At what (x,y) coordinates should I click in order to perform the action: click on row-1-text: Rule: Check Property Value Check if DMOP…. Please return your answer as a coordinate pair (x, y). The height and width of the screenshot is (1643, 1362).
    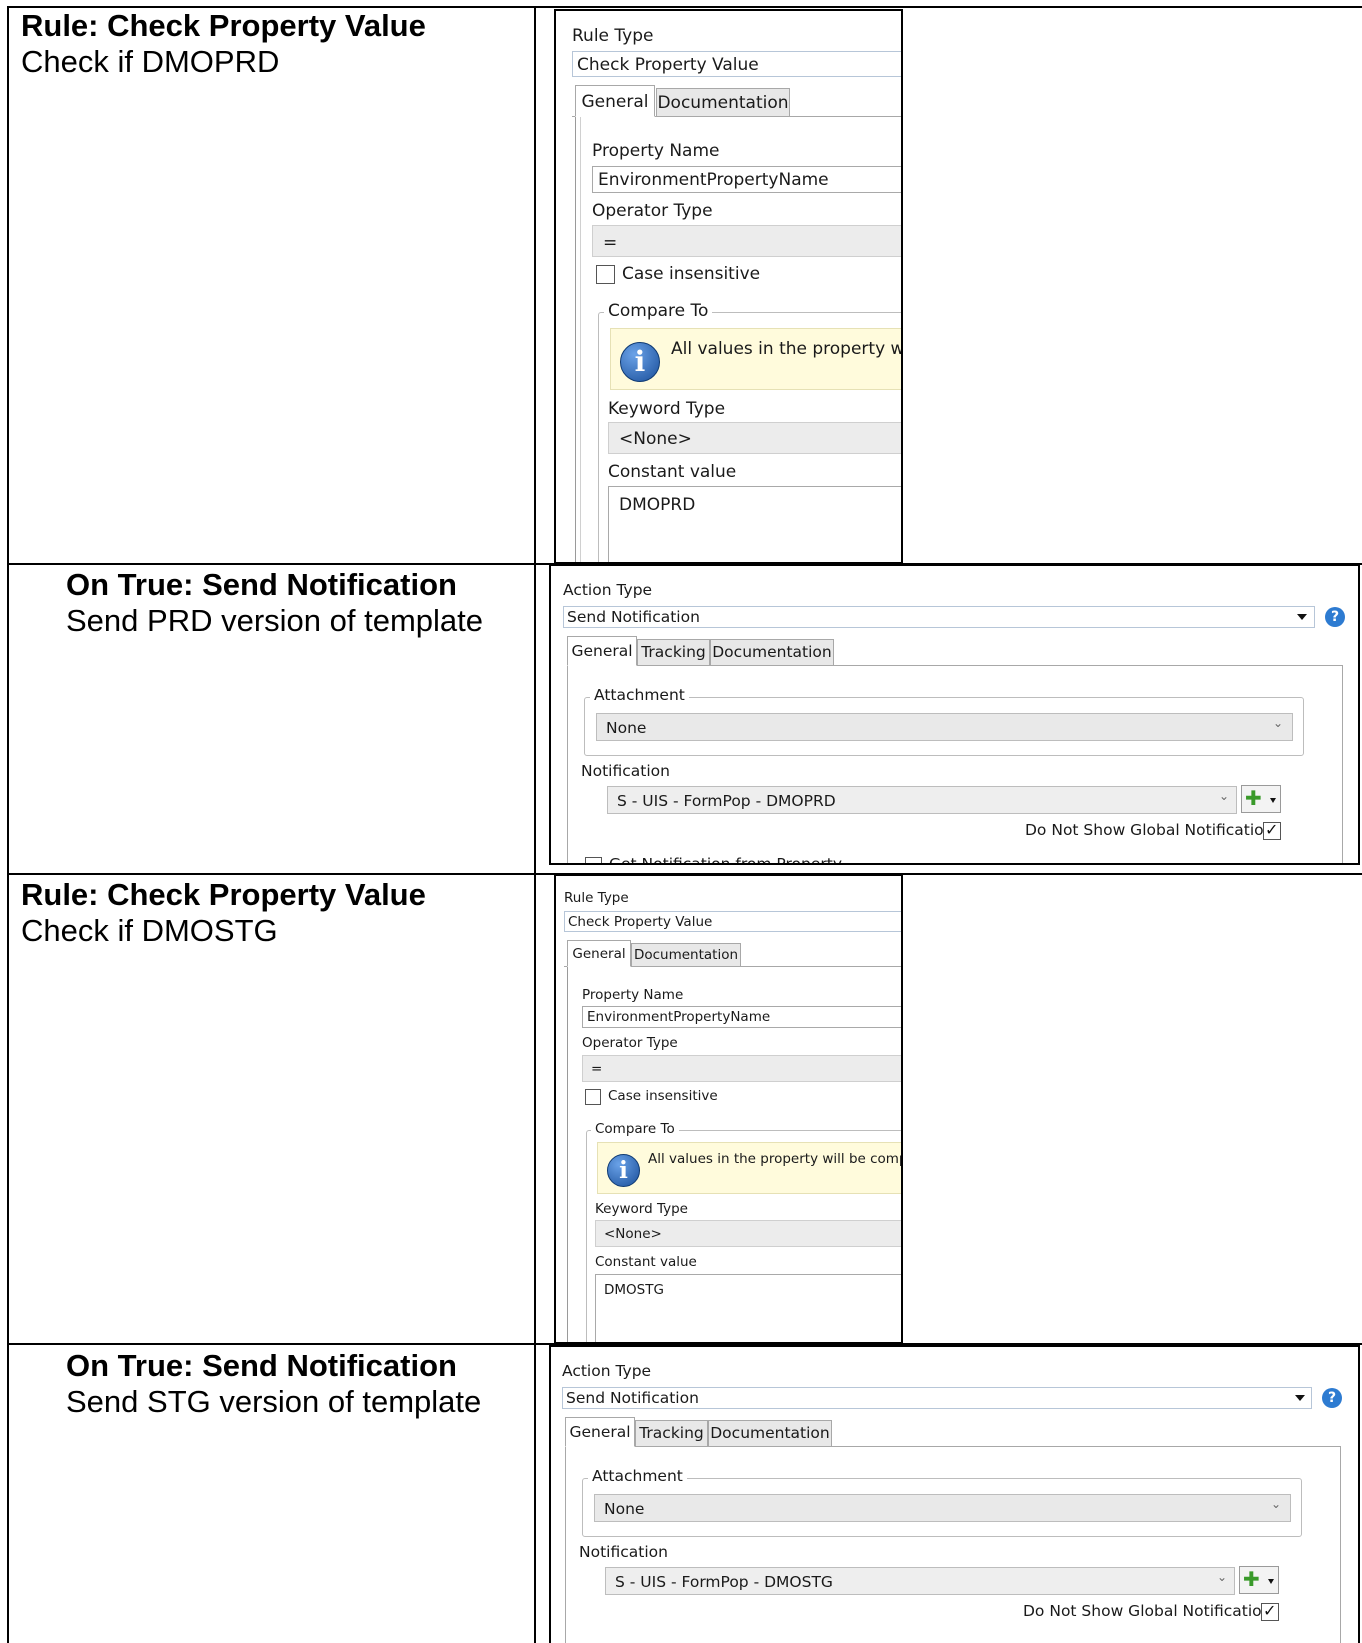
    Looking at the image, I should click on (223, 44).